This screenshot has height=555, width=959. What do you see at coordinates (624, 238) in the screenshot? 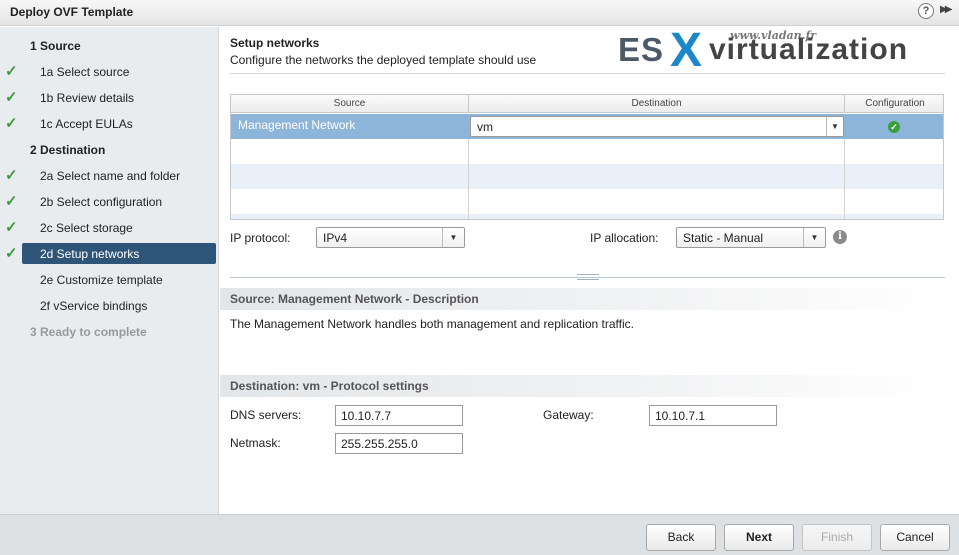
I see `ip-allocation-label: IP allocation:` at bounding box center [624, 238].